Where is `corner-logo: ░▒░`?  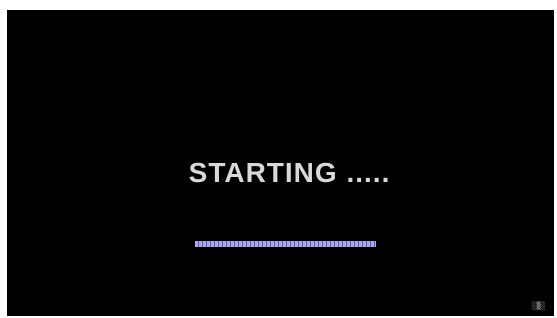 corner-logo: ░▒░ is located at coordinates (538, 306).